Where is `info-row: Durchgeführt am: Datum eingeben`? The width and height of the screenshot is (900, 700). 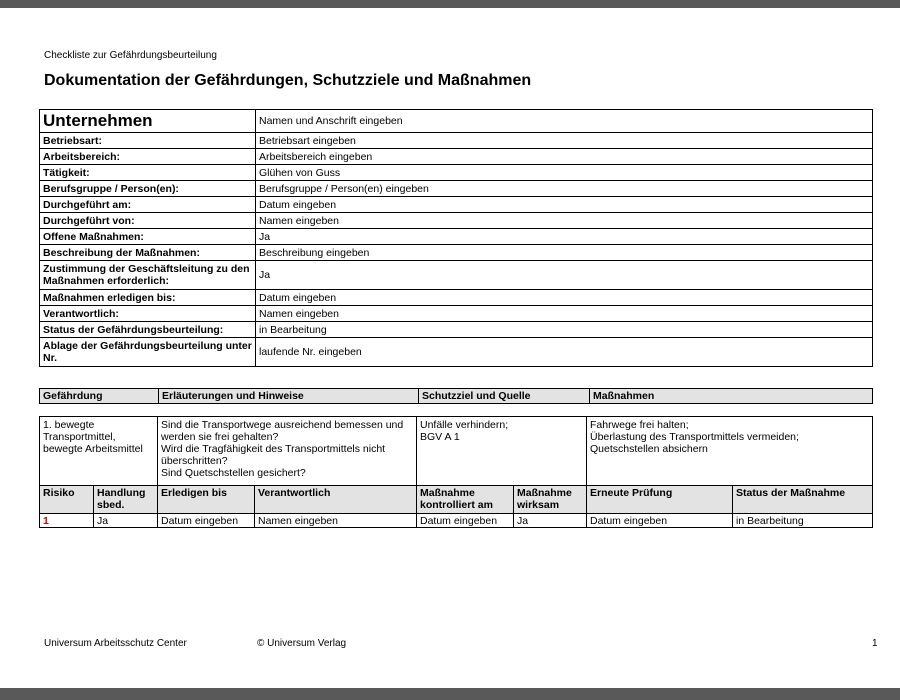 info-row: Durchgeführt am: Datum eingeben is located at coordinates (456, 204).